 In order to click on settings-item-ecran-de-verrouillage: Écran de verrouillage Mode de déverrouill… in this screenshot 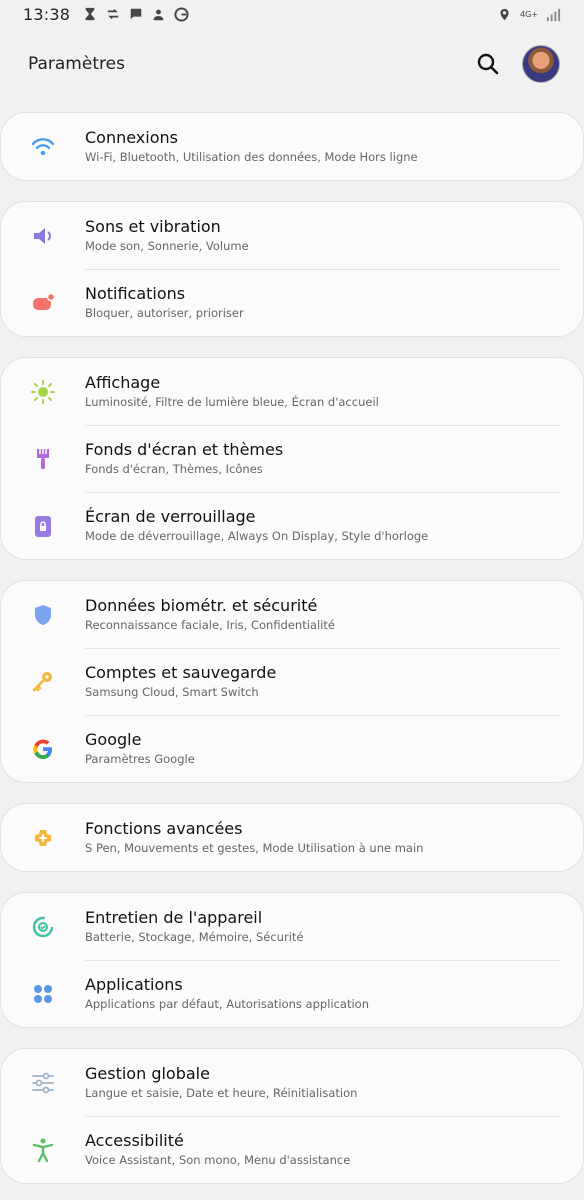, I will do `click(292, 525)`.